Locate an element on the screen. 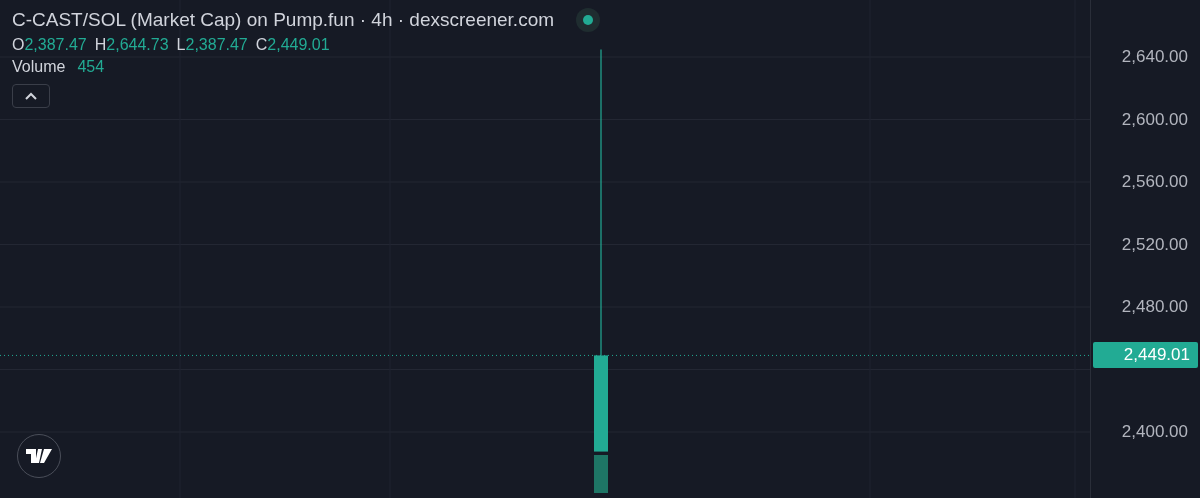  last-price-badge: 2,449.01 is located at coordinates (1145, 355).